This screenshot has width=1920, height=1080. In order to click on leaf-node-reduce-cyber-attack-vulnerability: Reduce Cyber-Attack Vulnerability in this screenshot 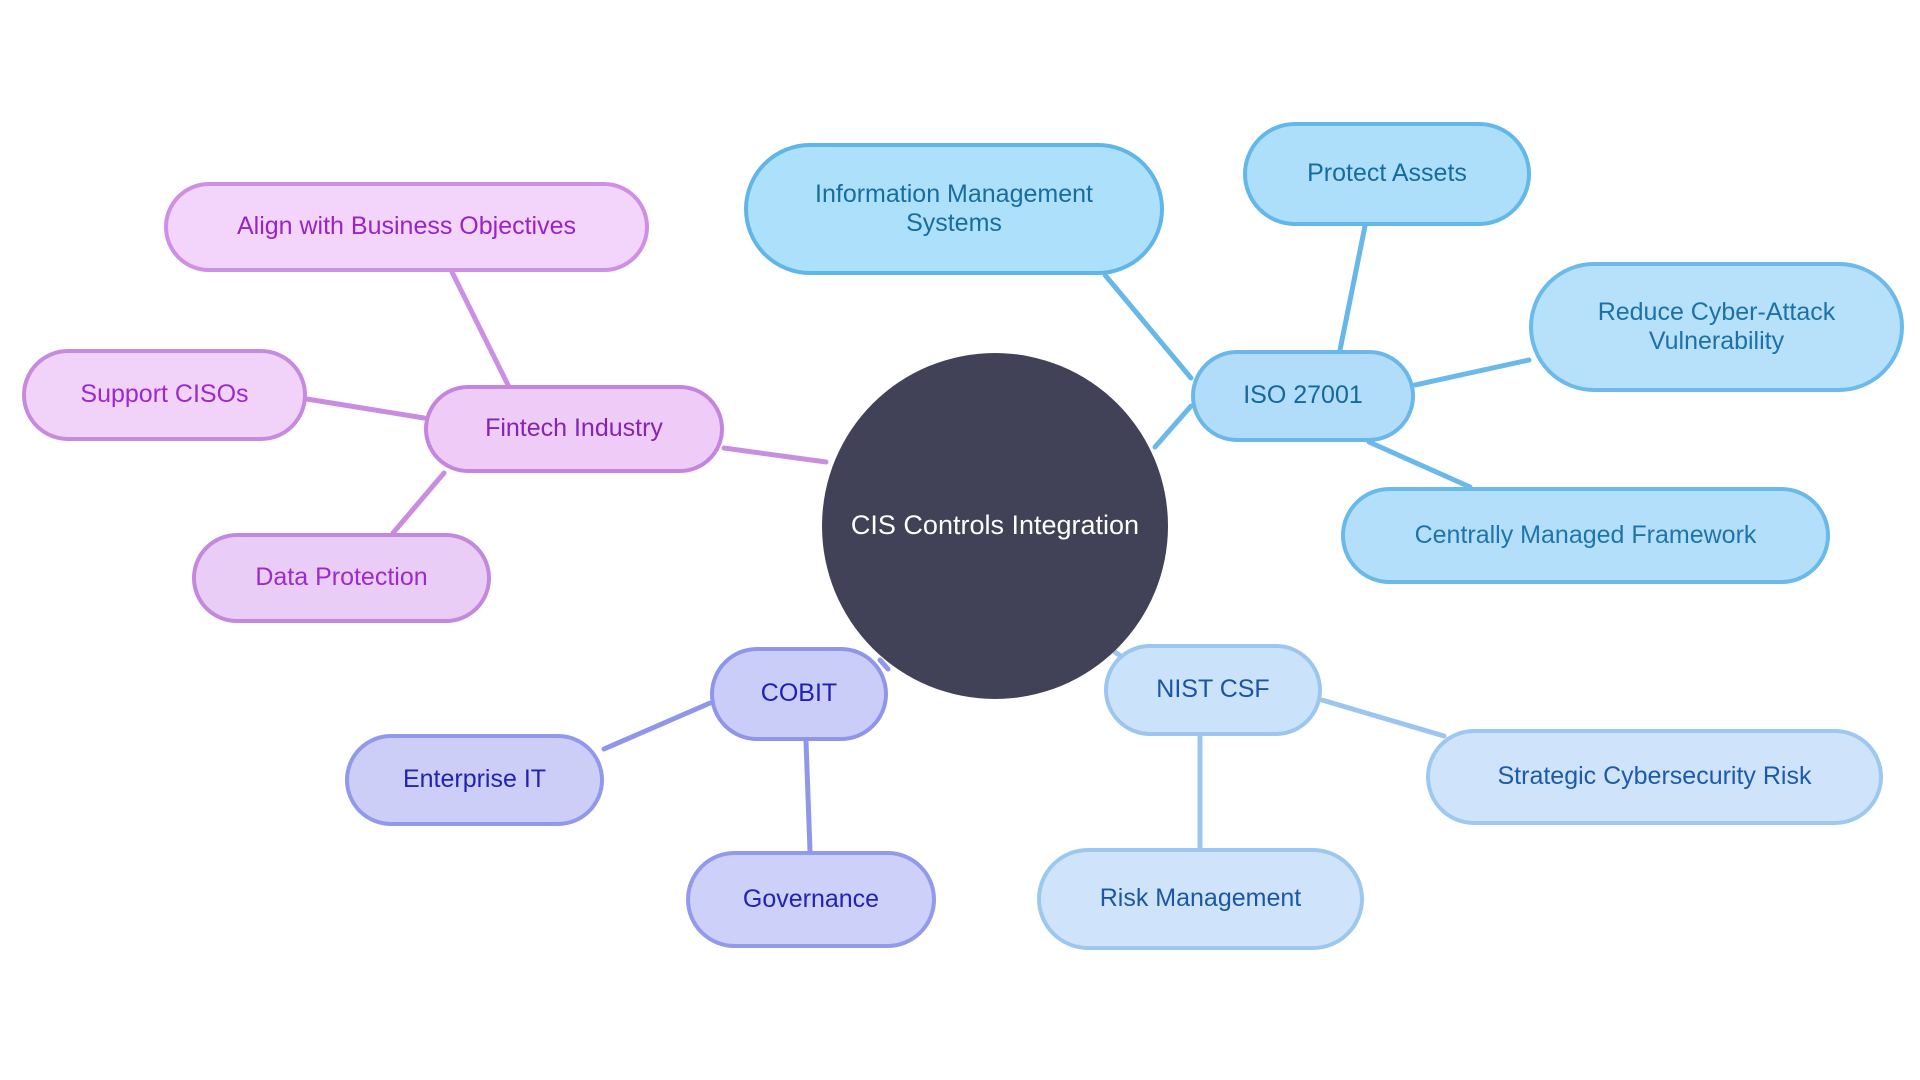, I will do `click(1716, 327)`.